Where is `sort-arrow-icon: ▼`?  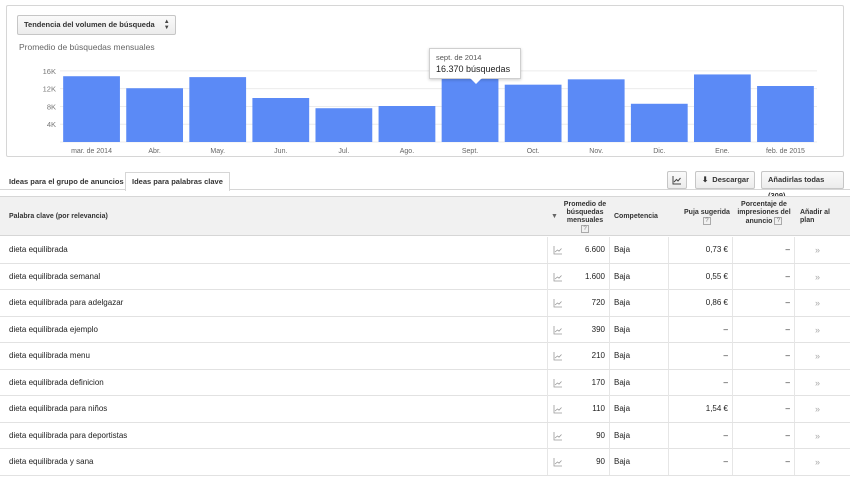
sort-arrow-icon: ▼ is located at coordinates (554, 217).